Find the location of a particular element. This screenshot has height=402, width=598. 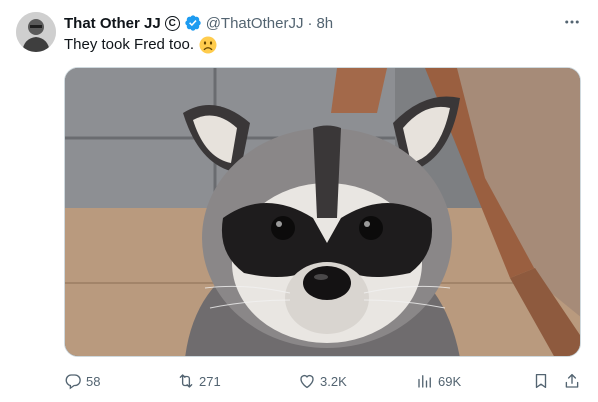

action-bar: 58 271 3.2K 69K is located at coordinates (324, 381).